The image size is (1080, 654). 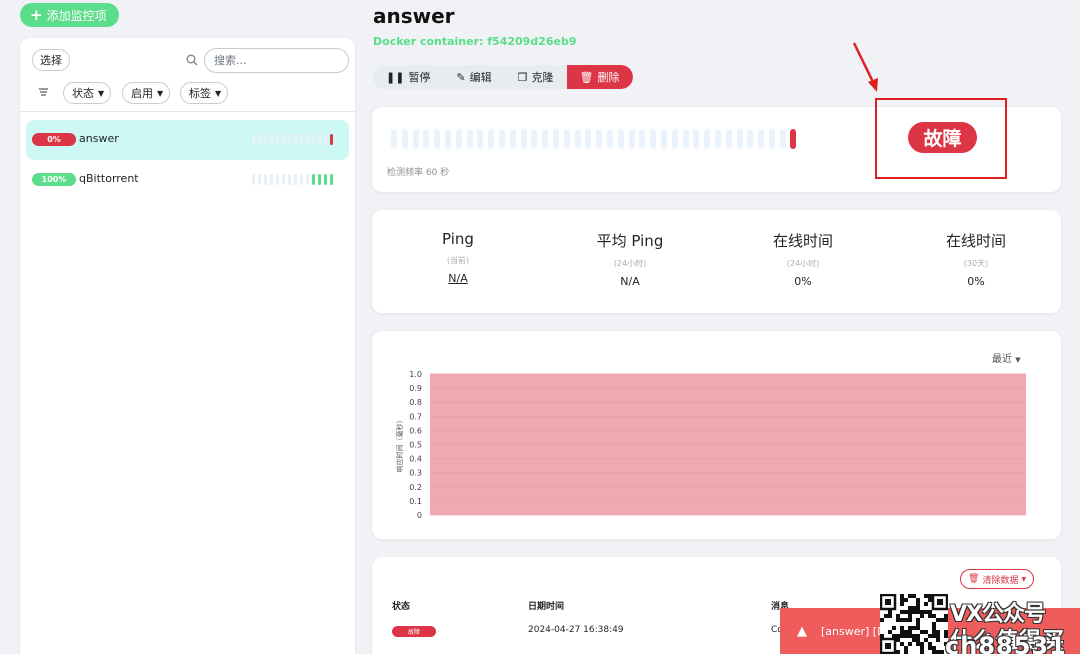 I want to click on column-header-status: 状态, so click(x=401, y=607).